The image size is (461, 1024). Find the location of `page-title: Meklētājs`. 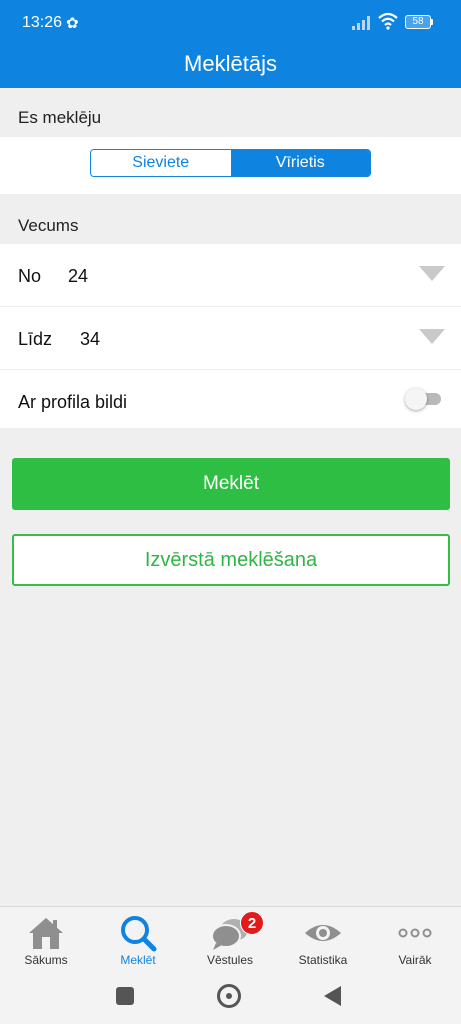

page-title: Meklētājs is located at coordinates (230, 63).